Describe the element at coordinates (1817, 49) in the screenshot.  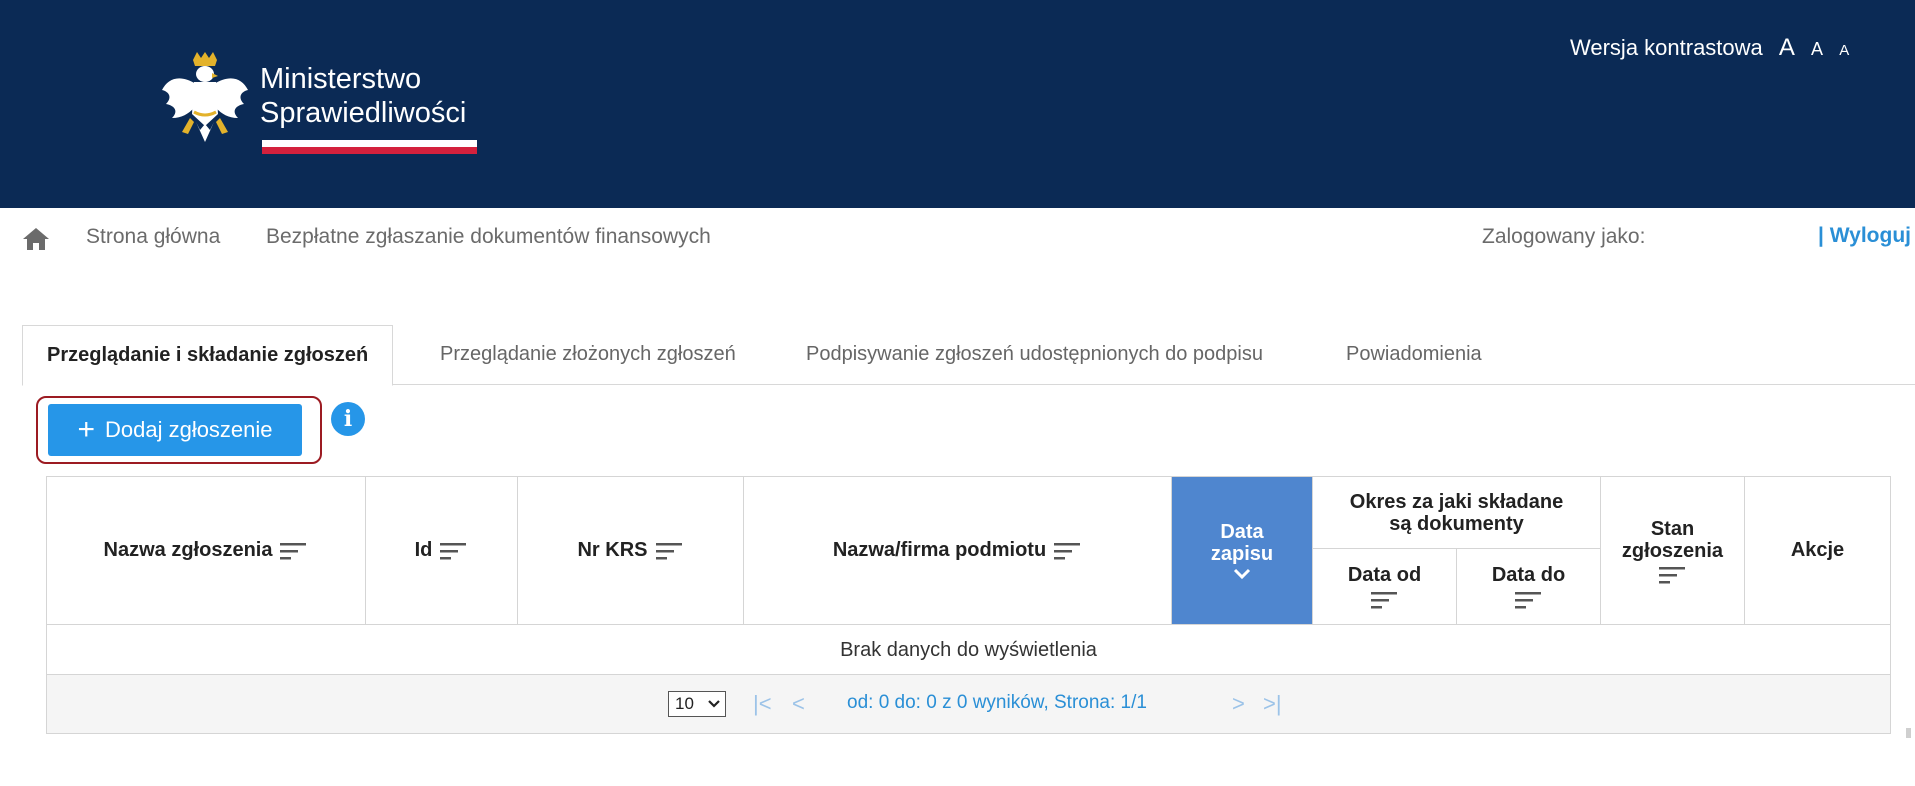
I see `font-size-medium-button: A` at that location.